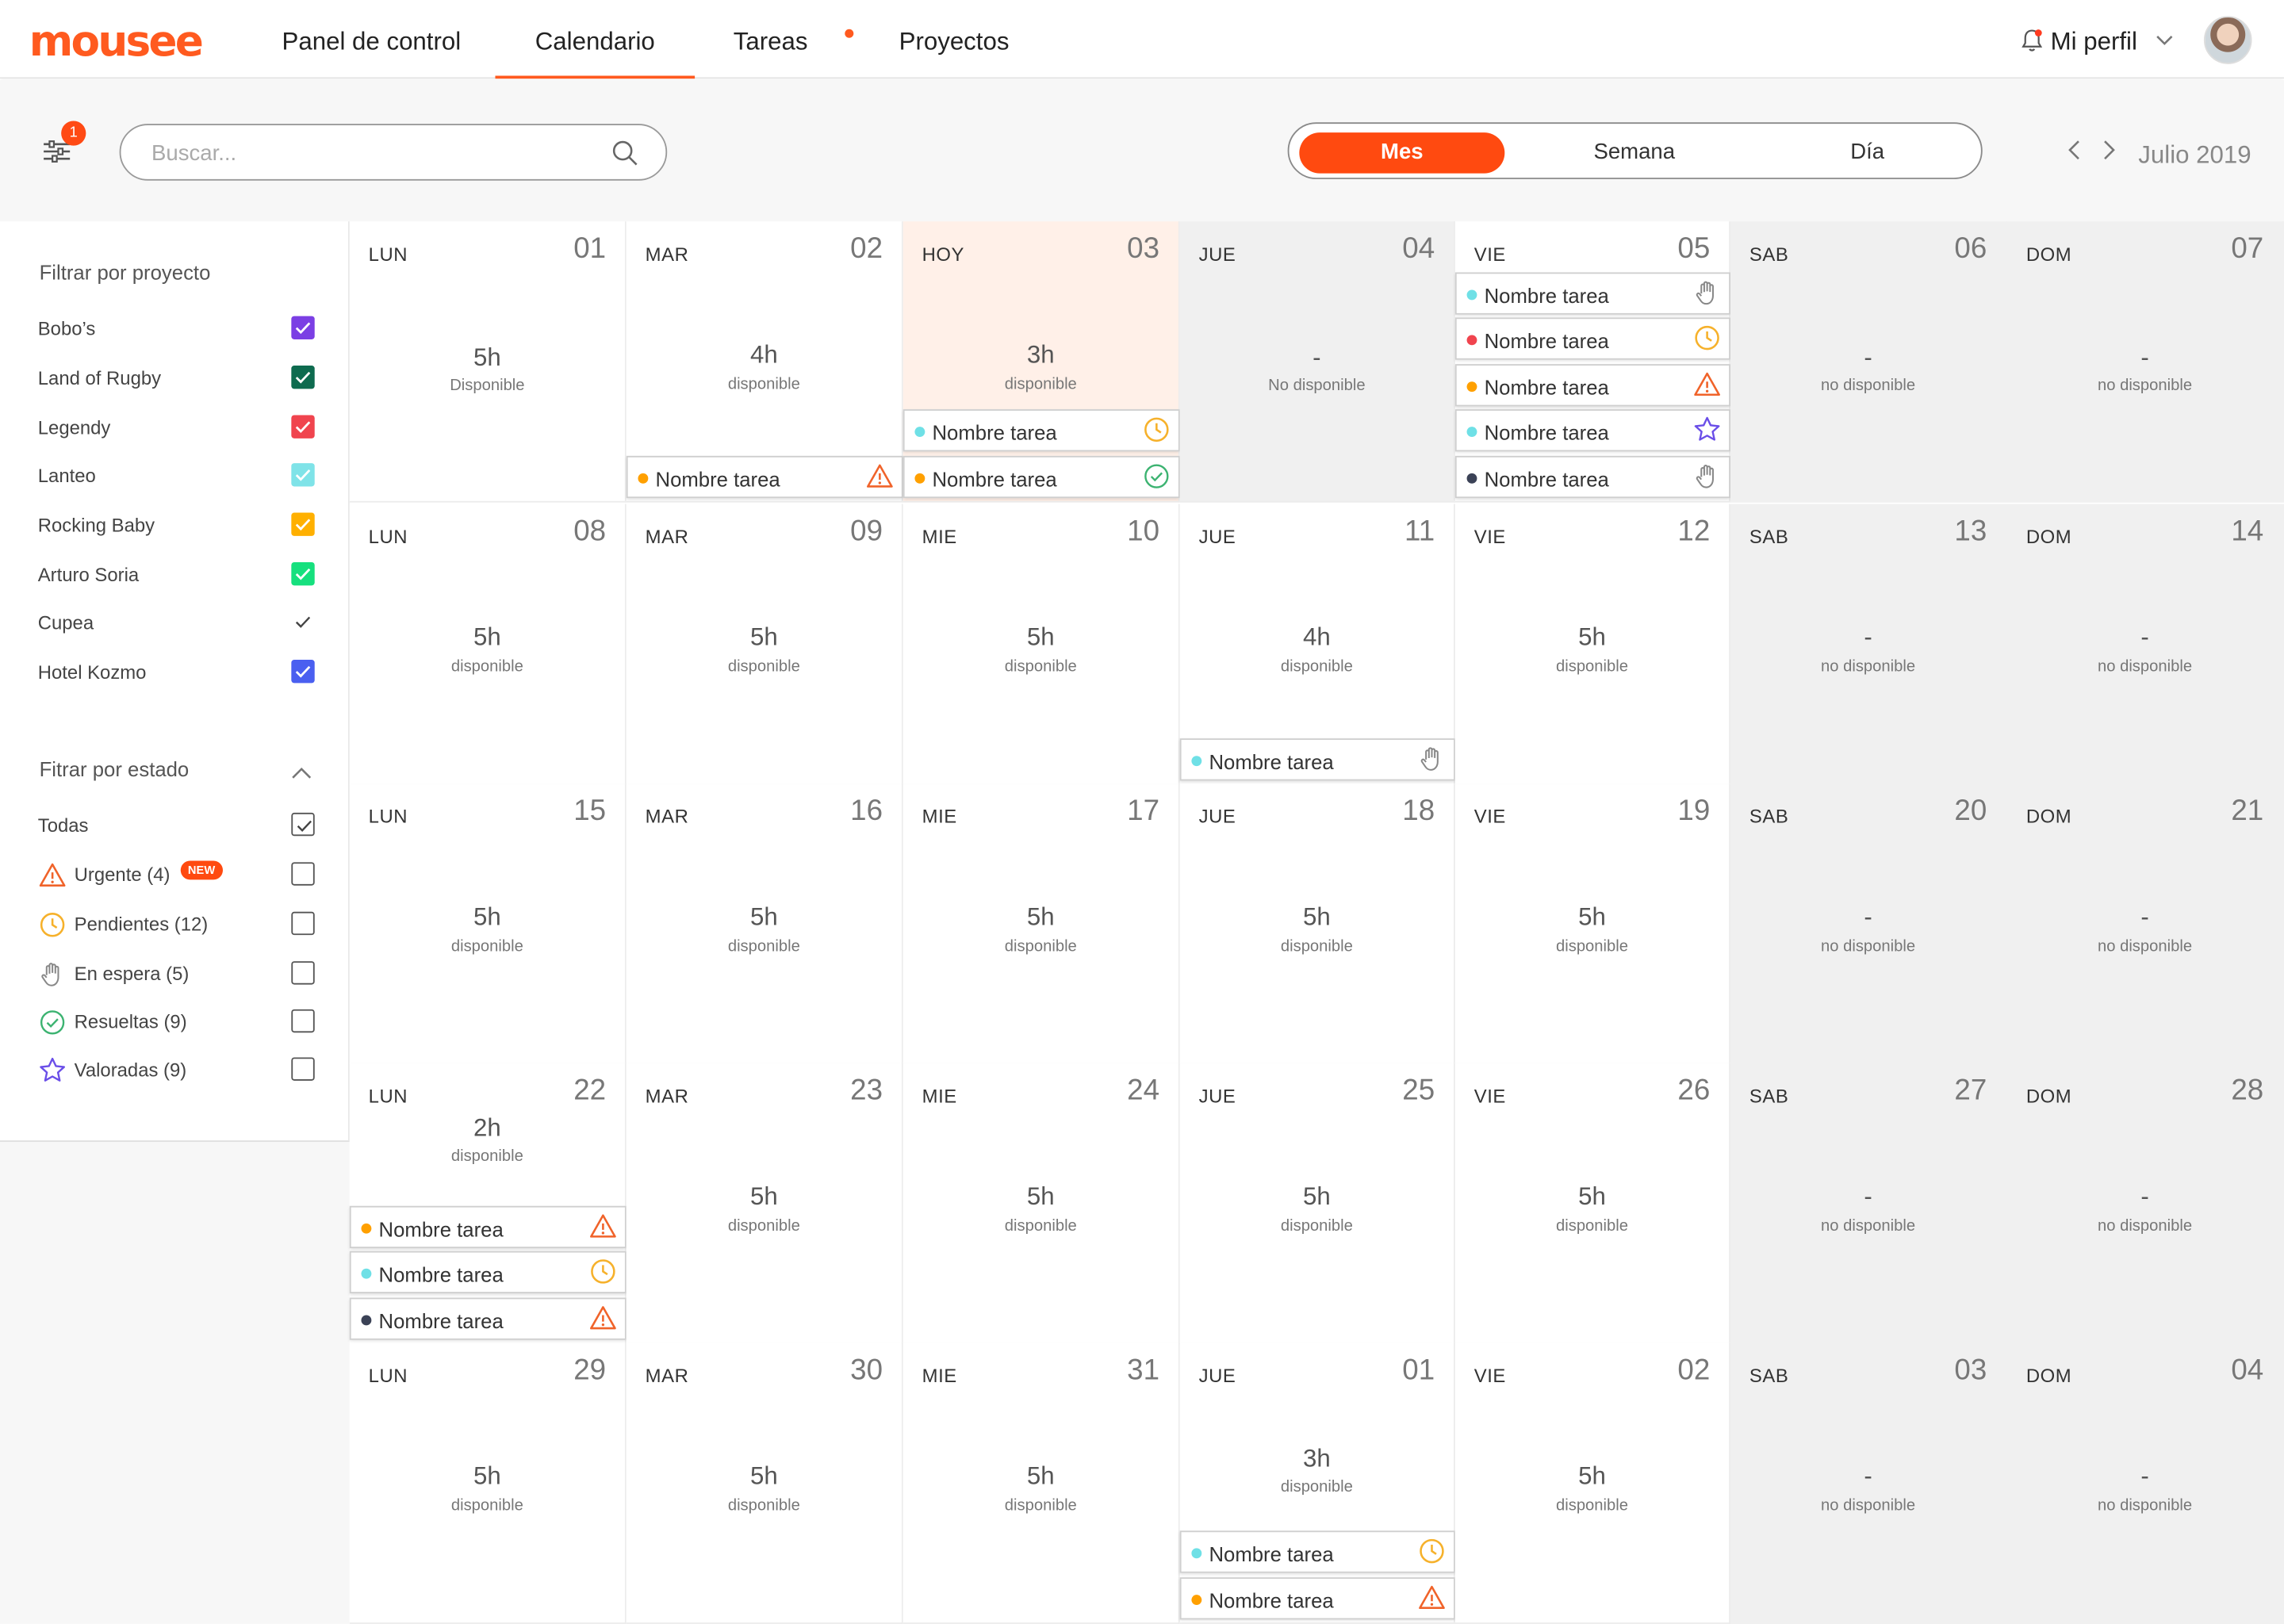 This screenshot has width=2284, height=1624. Describe the element at coordinates (764, 362) in the screenshot. I see `day-cell: MAR 02 4h disponible Nombre tarea` at that location.